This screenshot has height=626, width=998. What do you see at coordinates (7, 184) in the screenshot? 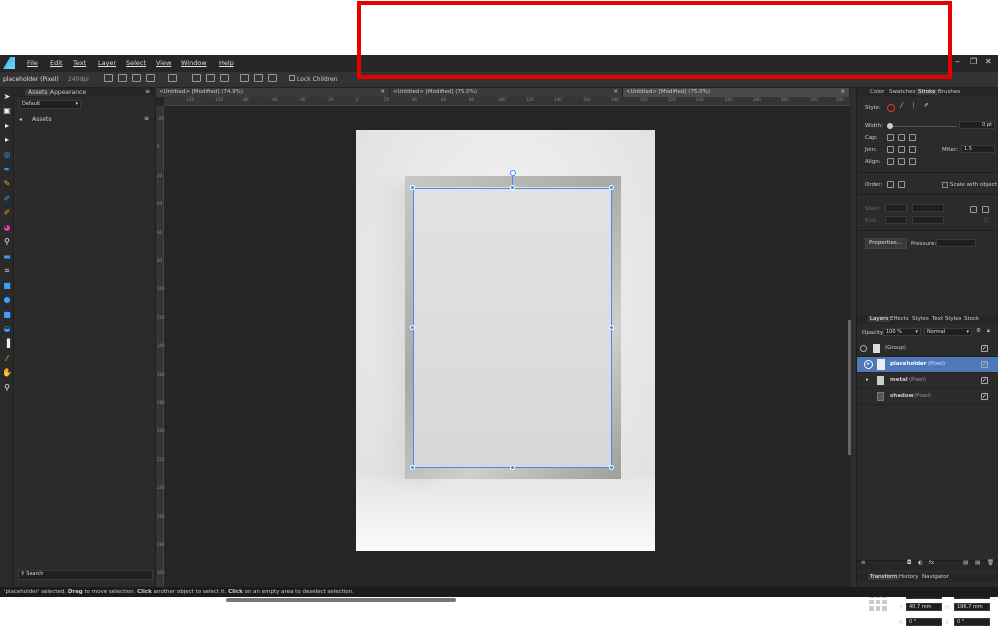
I see `pencil-tool-icon: ✎` at bounding box center [7, 184].